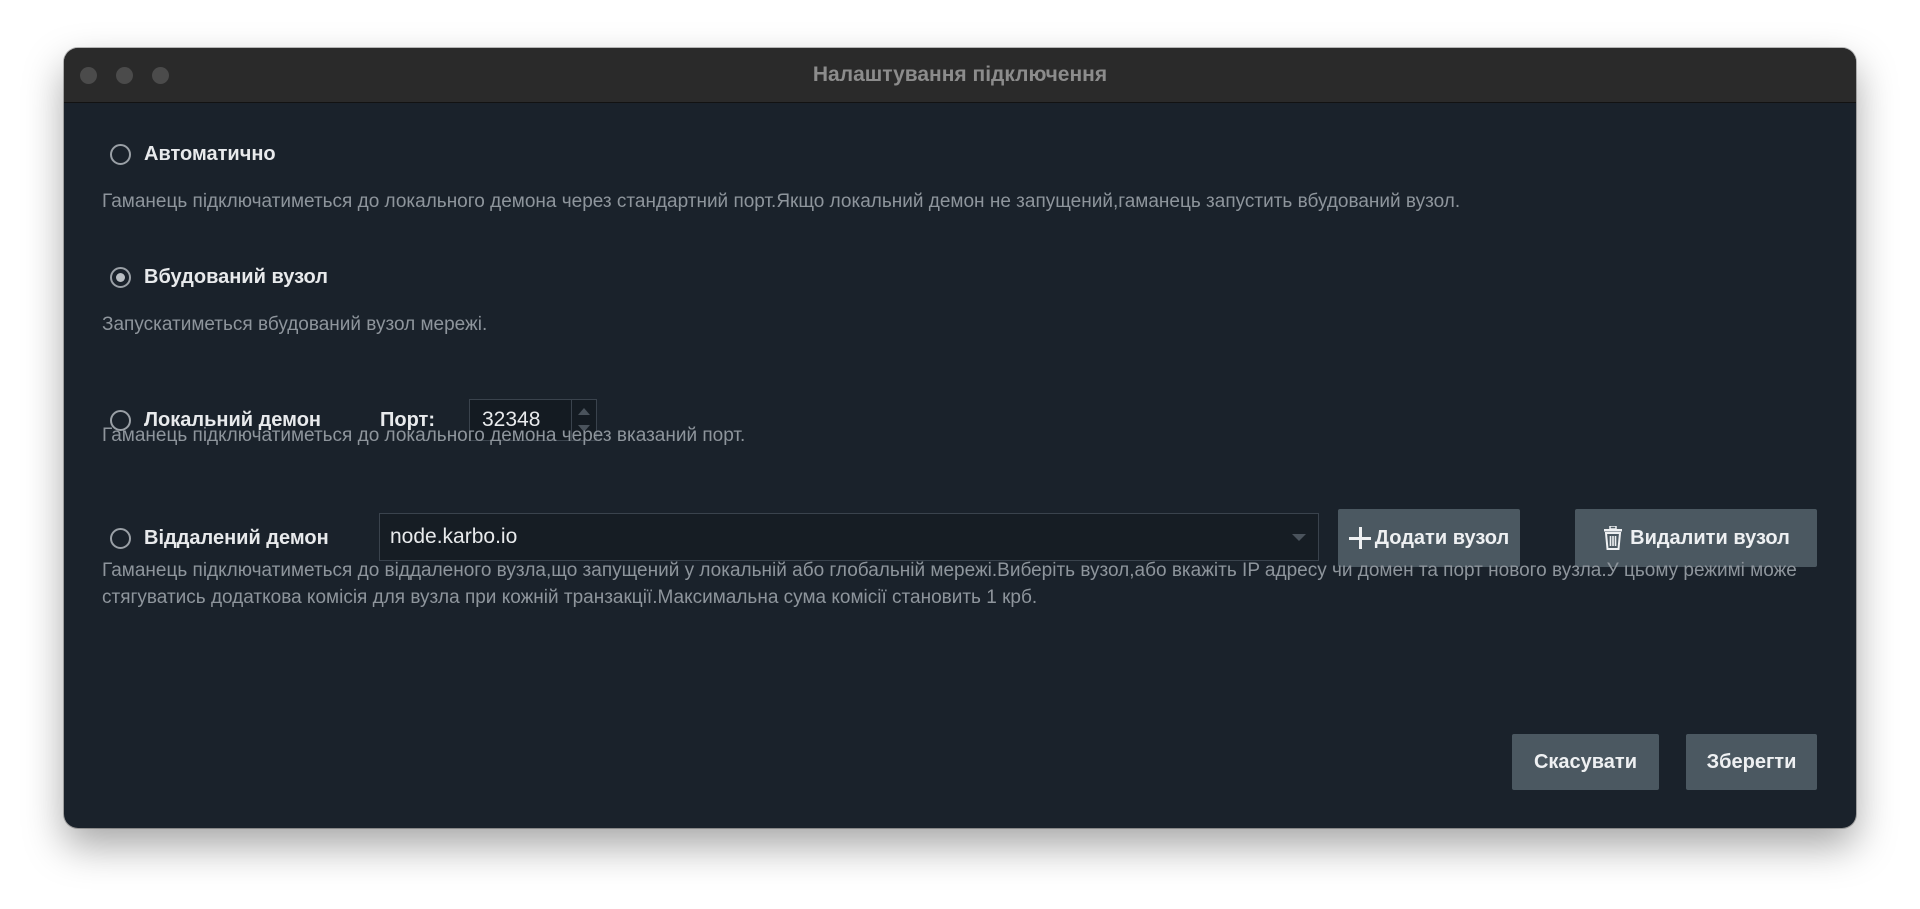 Image resolution: width=1920 pixels, height=909 pixels. I want to click on dropdown-arrow-icon, so click(1299, 537).